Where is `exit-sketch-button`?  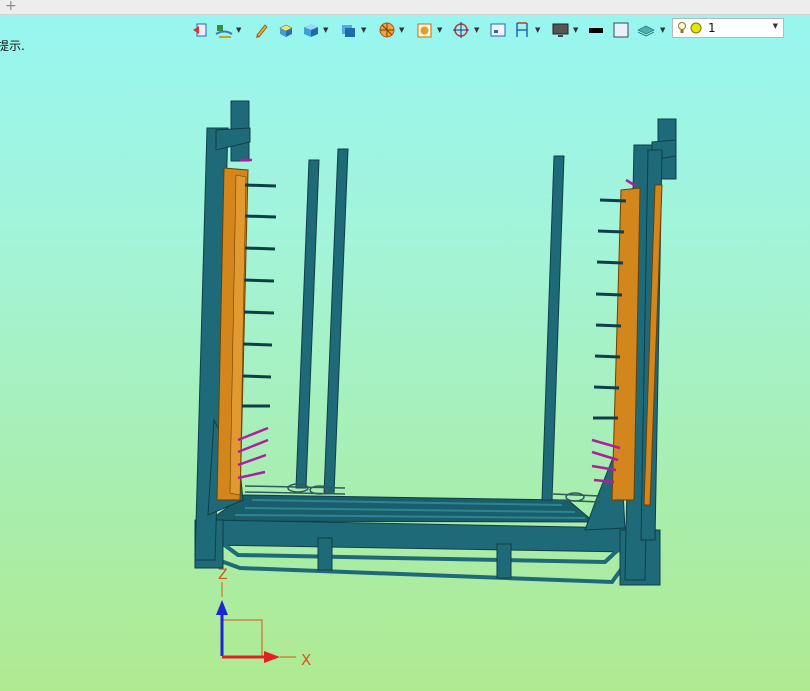
exit-sketch-button is located at coordinates (200, 30).